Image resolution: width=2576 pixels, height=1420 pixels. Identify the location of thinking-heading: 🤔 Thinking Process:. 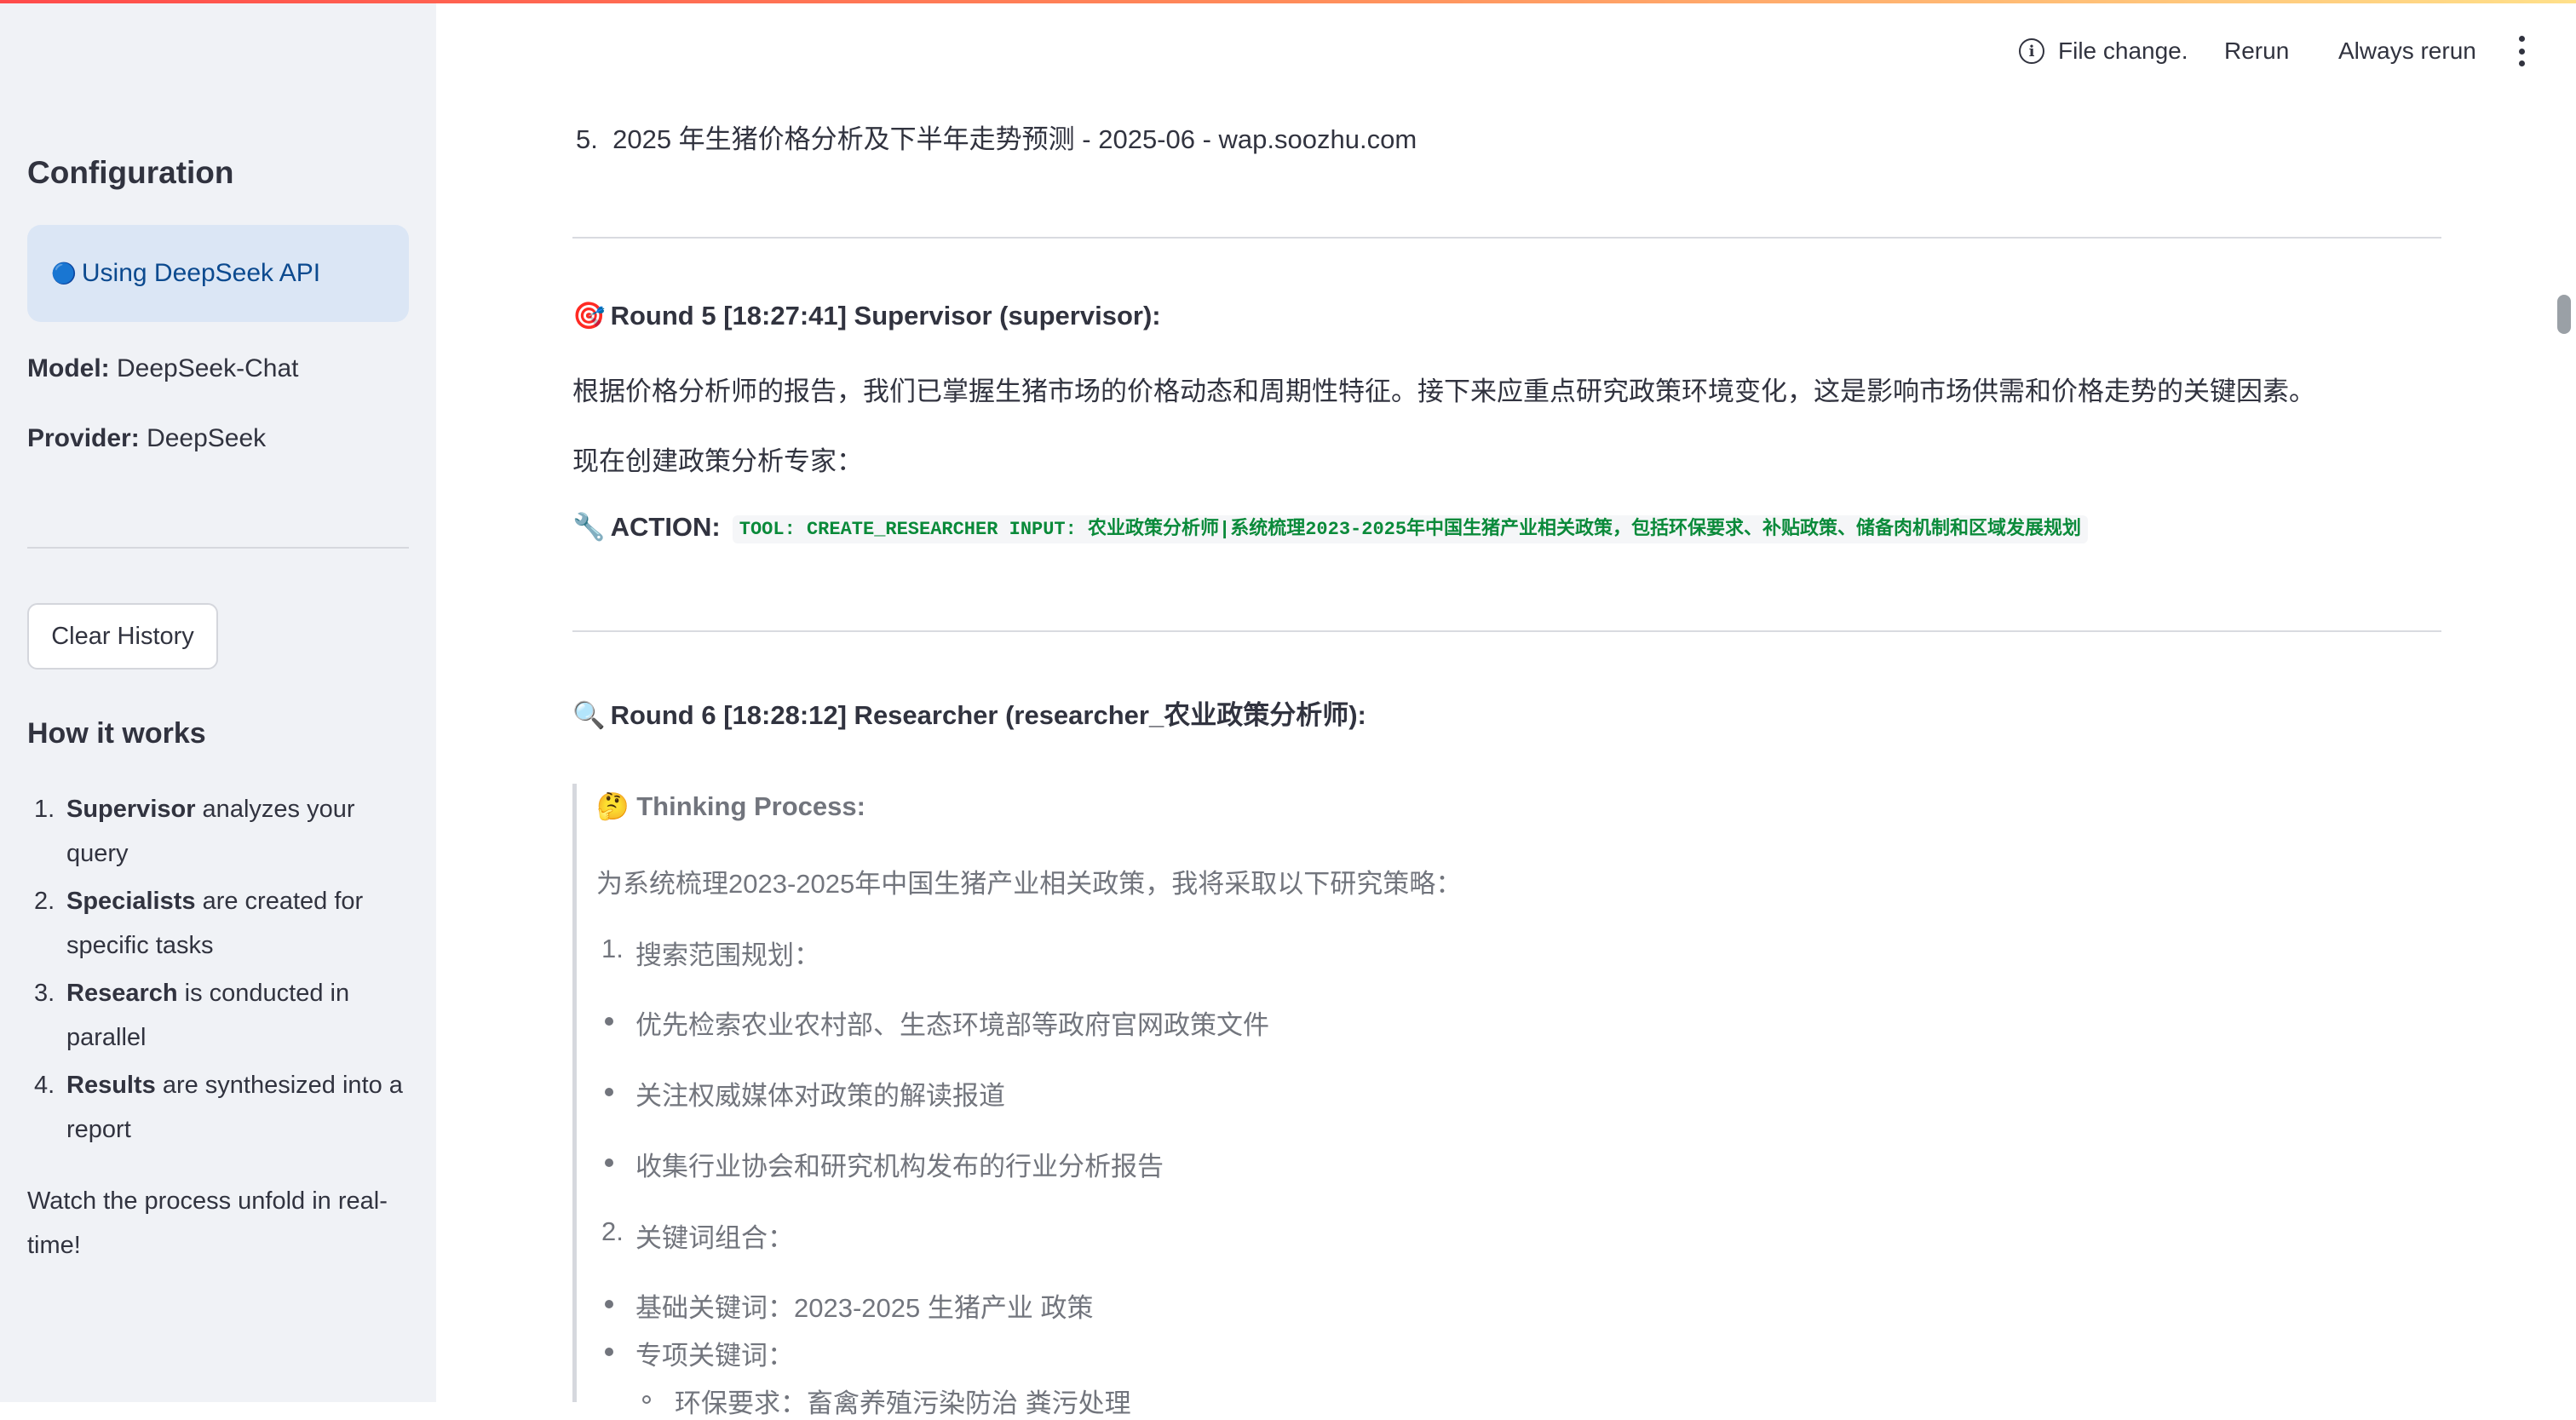
(730, 806).